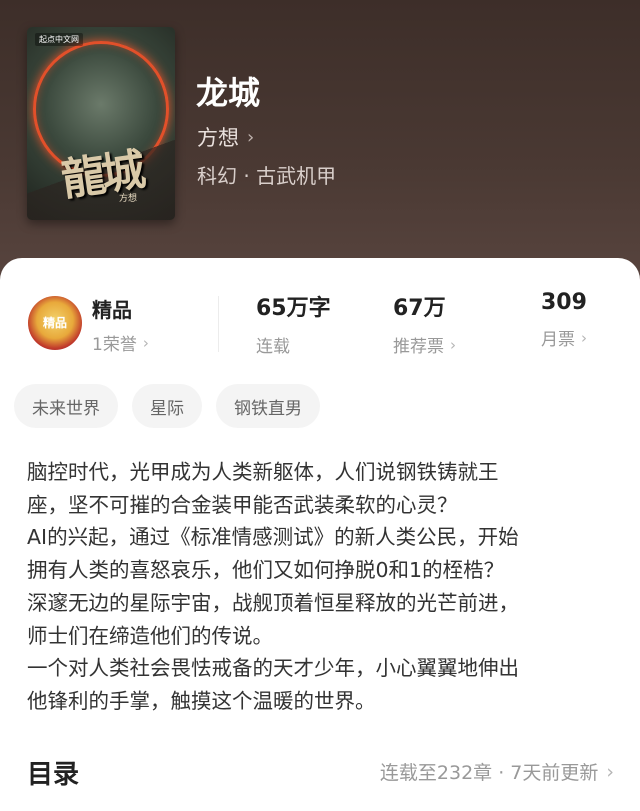 Image resolution: width=640 pixels, height=811 pixels. What do you see at coordinates (59, 39) in the screenshot?
I see `cover-publisher-logo: 起点中文网` at bounding box center [59, 39].